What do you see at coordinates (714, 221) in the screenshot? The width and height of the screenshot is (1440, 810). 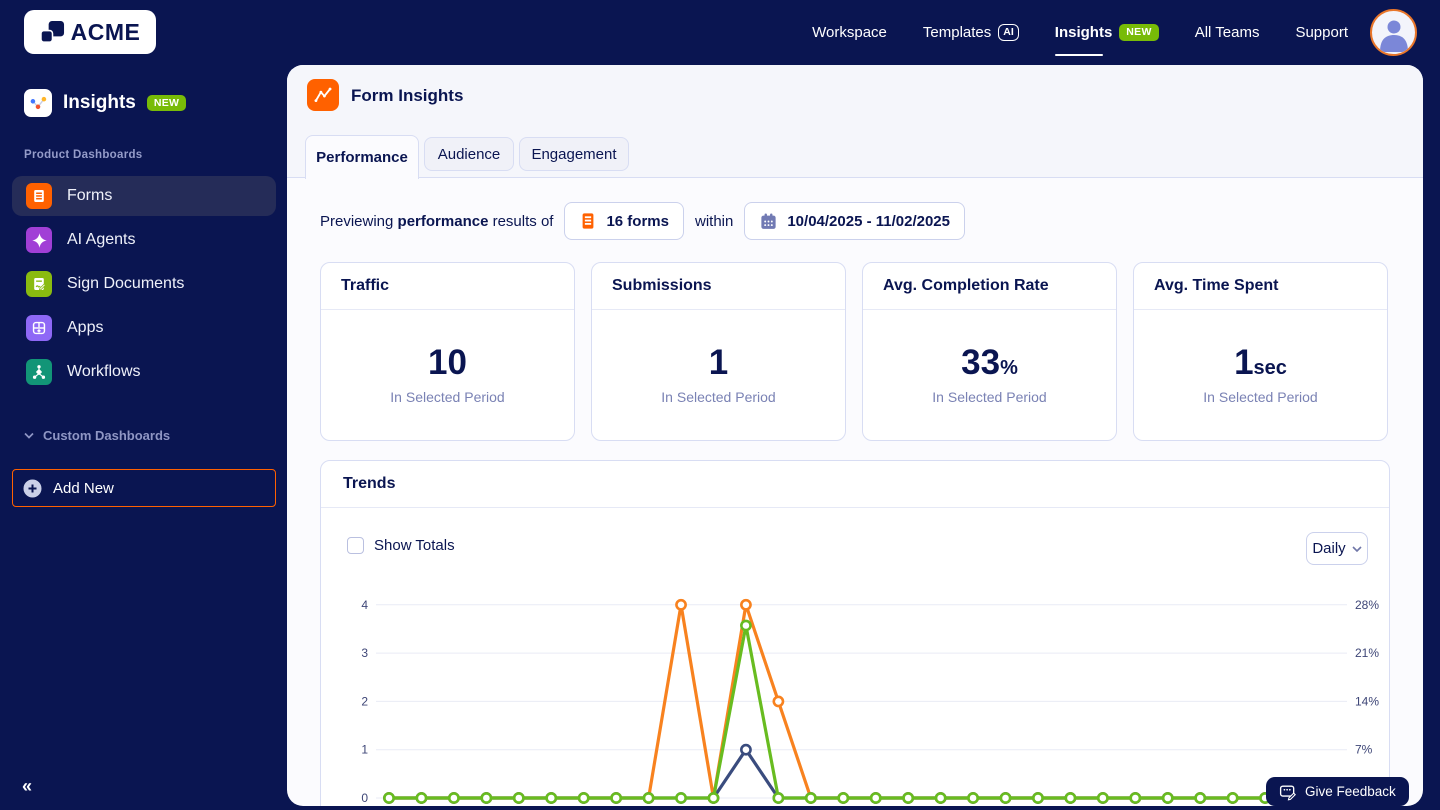 I see `filter-connector: within` at bounding box center [714, 221].